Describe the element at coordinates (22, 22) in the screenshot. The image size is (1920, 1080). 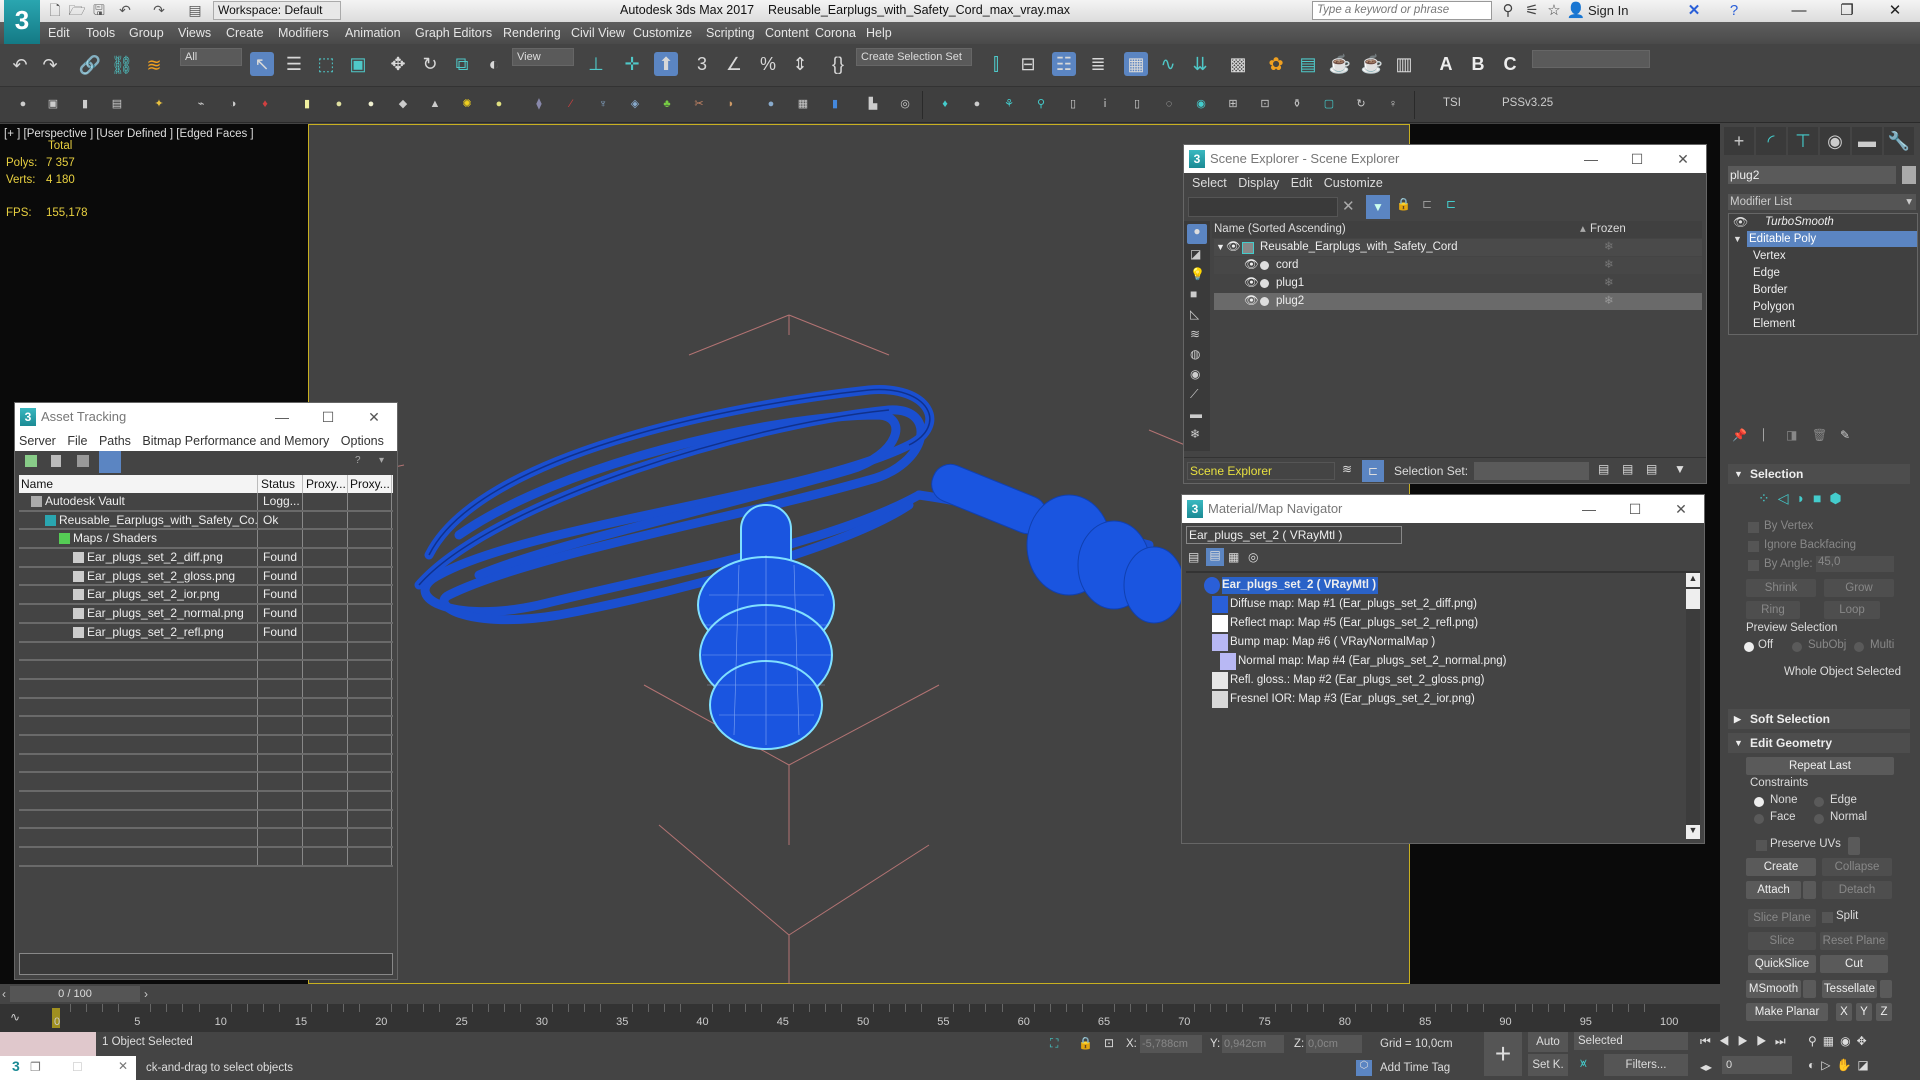
I see `app-logo: 3` at that location.